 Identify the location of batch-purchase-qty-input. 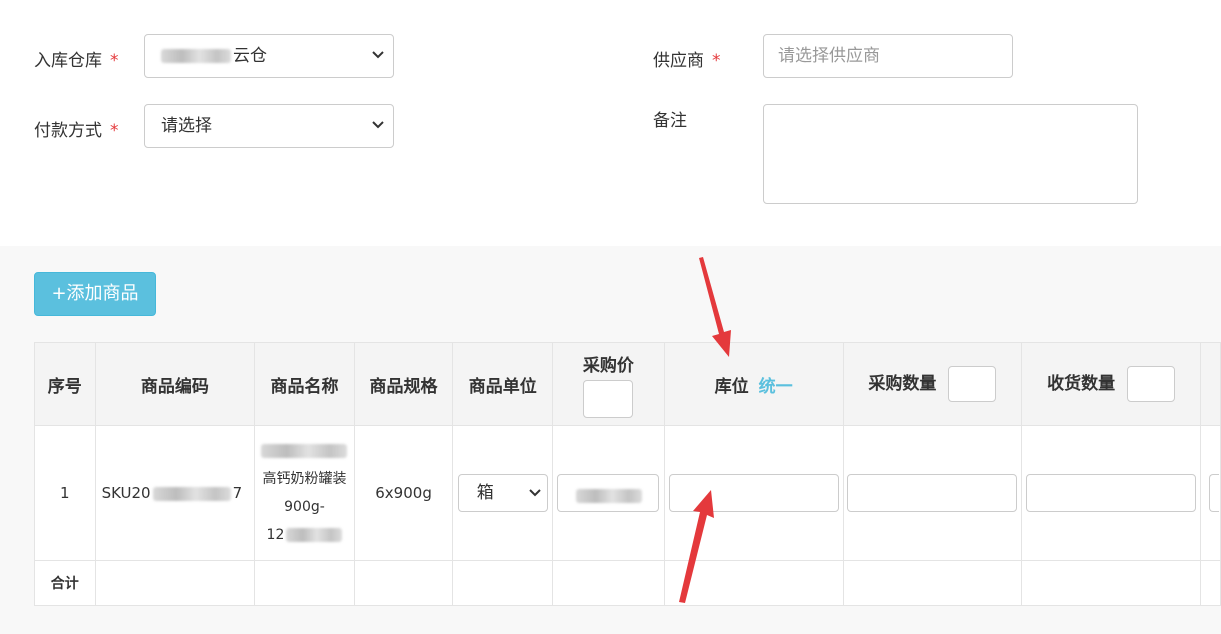
(972, 384).